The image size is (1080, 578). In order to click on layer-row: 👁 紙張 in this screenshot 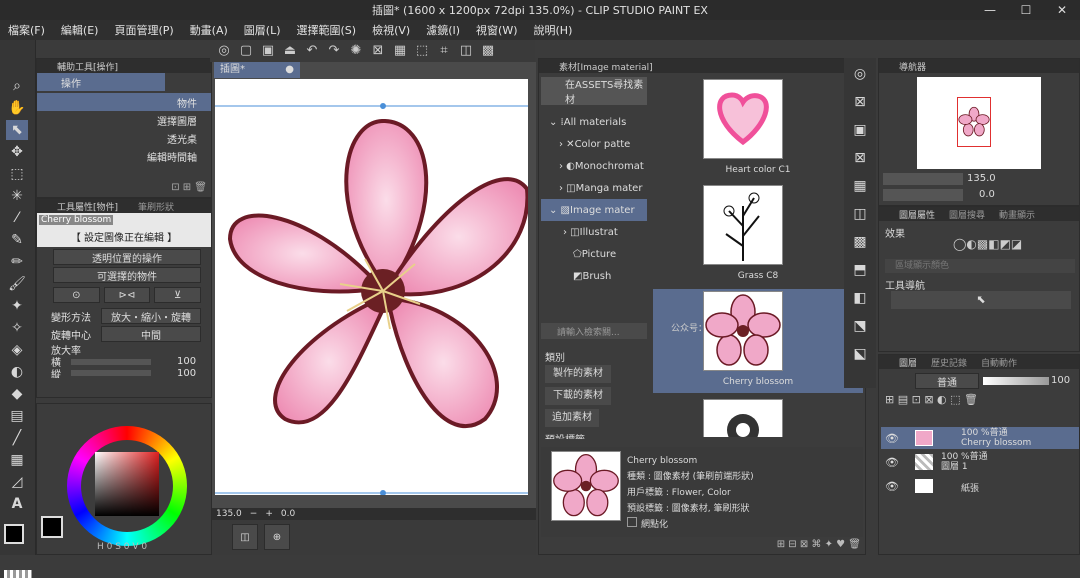, I will do `click(980, 486)`.